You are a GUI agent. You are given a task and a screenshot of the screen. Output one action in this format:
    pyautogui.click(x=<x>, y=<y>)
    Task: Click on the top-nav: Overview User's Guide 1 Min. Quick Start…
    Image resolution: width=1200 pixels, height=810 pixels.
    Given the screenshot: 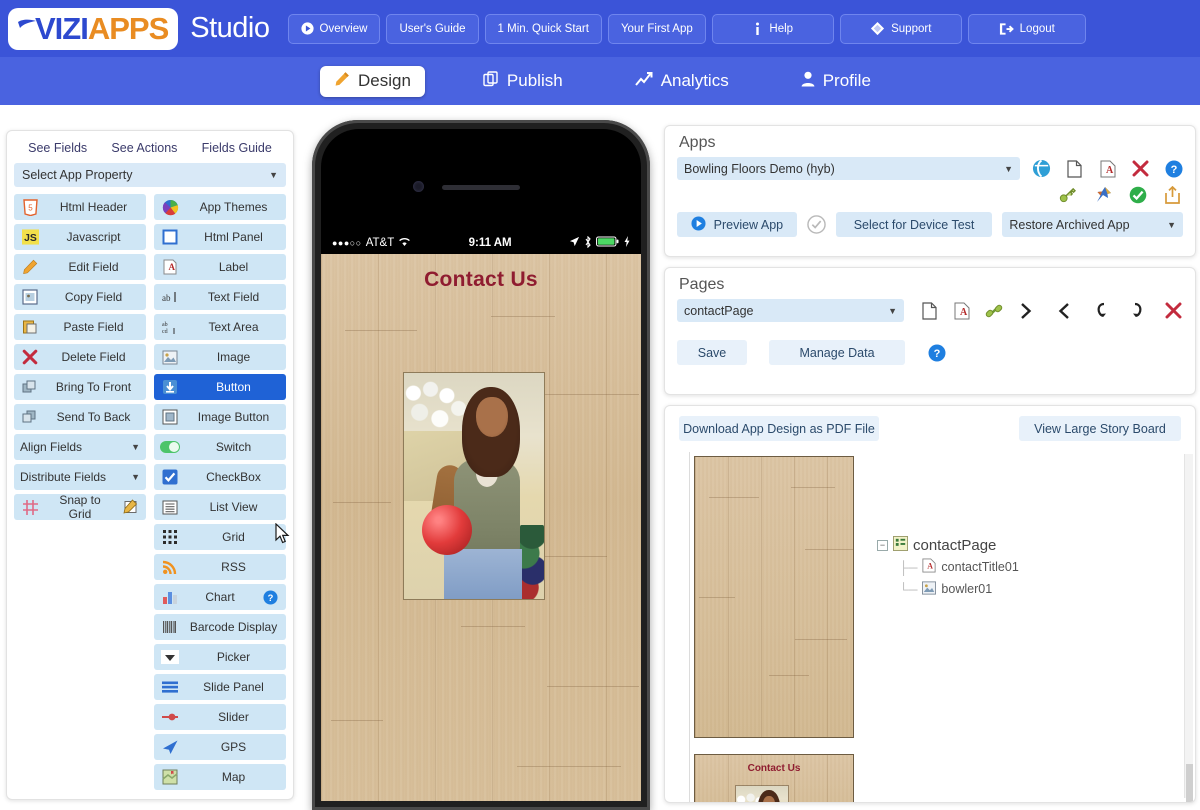 What is the action you would take?
    pyautogui.click(x=686, y=28)
    